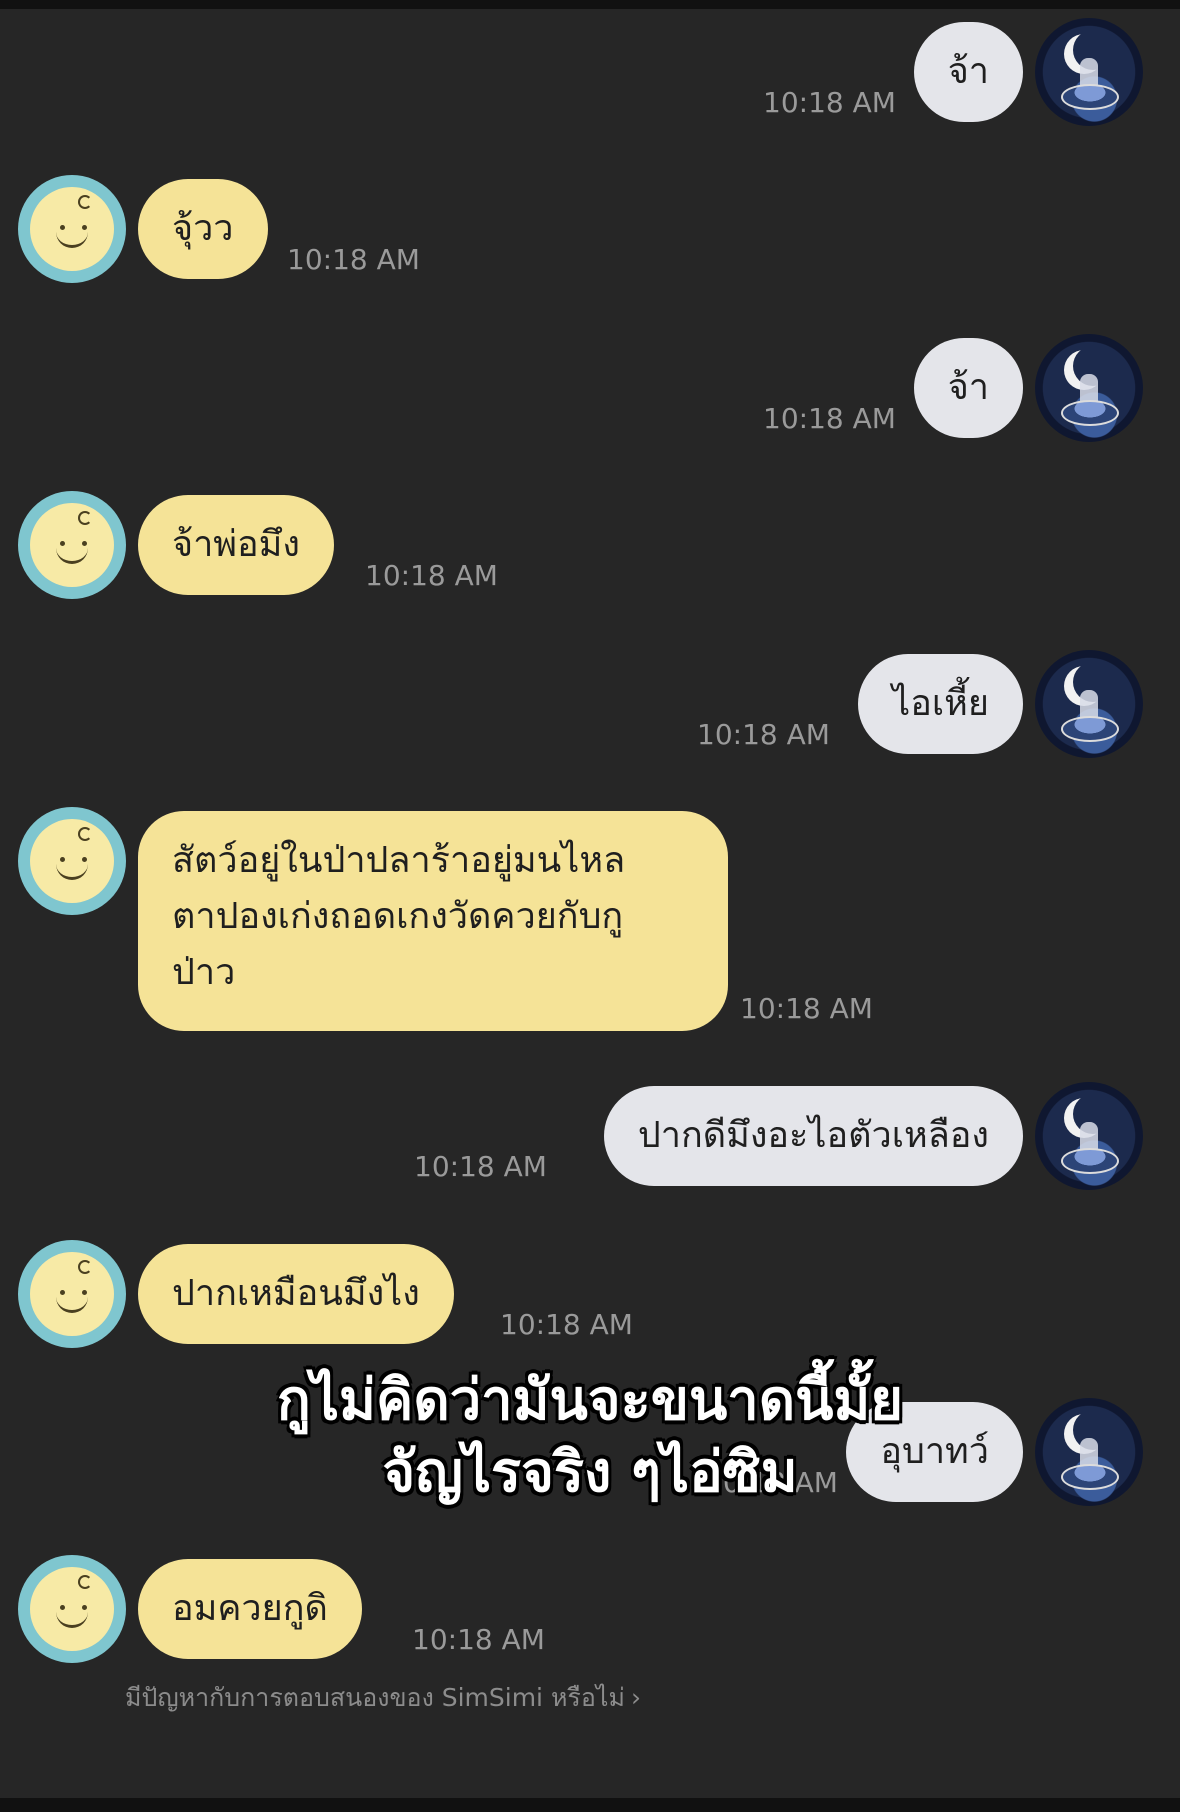  What do you see at coordinates (635, 1697) in the screenshot?
I see `chevron-right-icon: ›` at bounding box center [635, 1697].